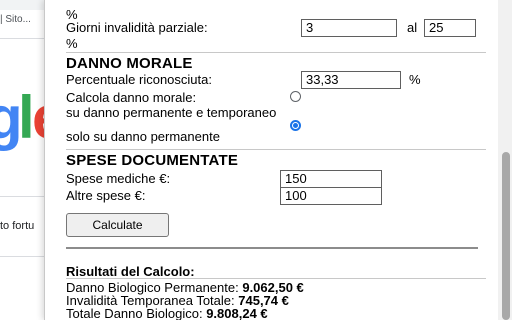 This screenshot has height=320, width=512. Describe the element at coordinates (276, 278) in the screenshot. I see `results-title-underline` at that location.